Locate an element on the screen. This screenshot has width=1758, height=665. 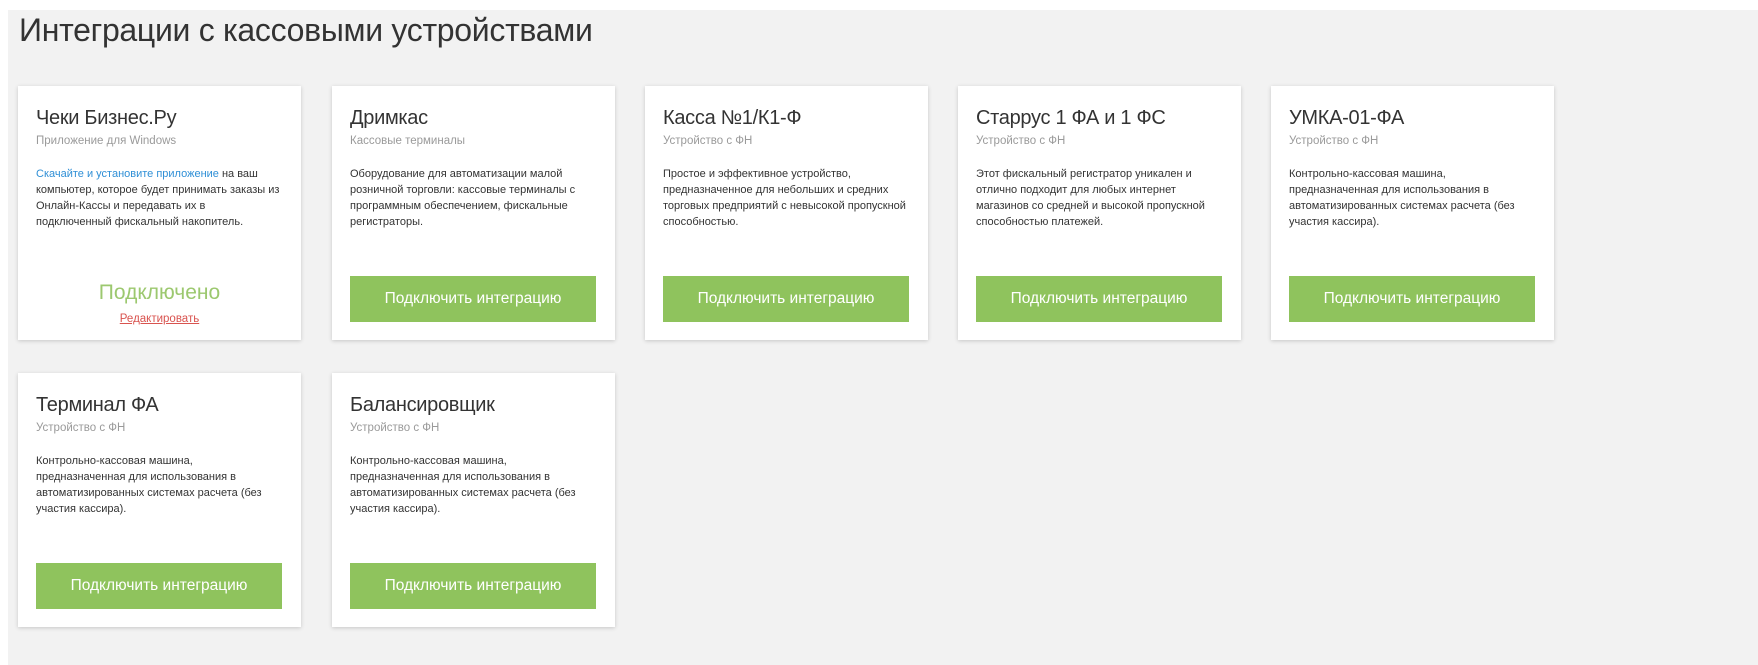
card-title: Балансировщик is located at coordinates (422, 405).